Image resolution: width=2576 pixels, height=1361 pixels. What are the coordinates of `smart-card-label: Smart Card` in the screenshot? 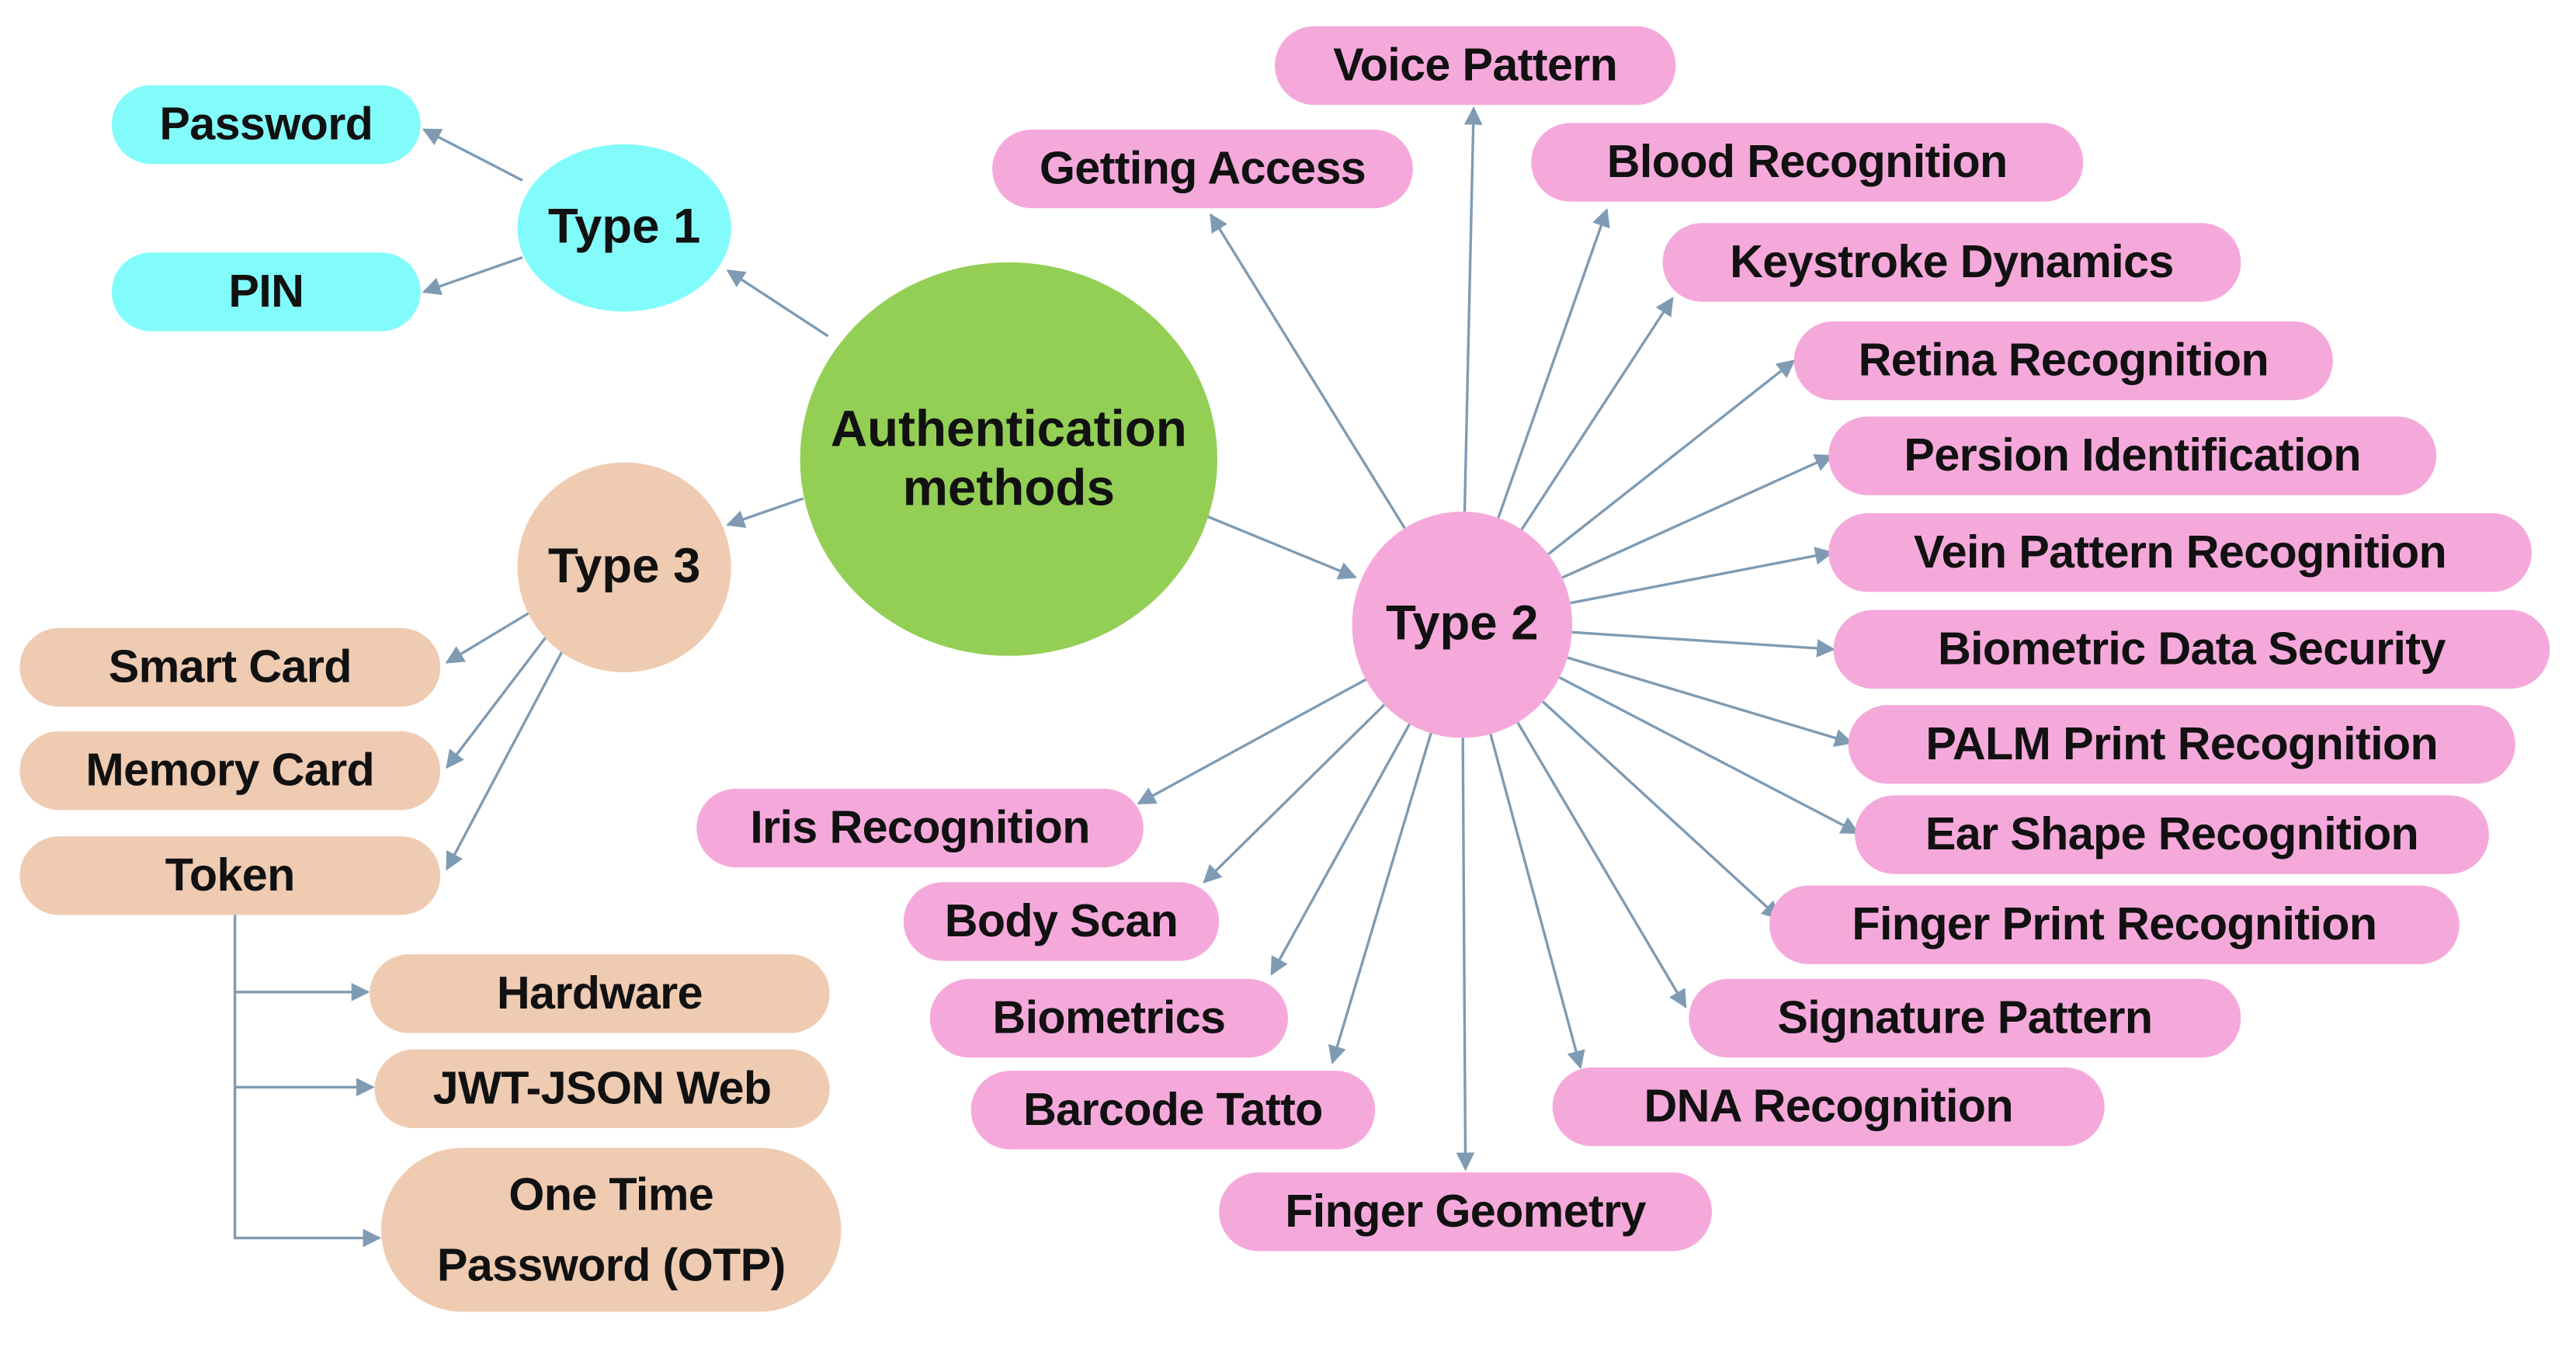 It's located at (230, 667).